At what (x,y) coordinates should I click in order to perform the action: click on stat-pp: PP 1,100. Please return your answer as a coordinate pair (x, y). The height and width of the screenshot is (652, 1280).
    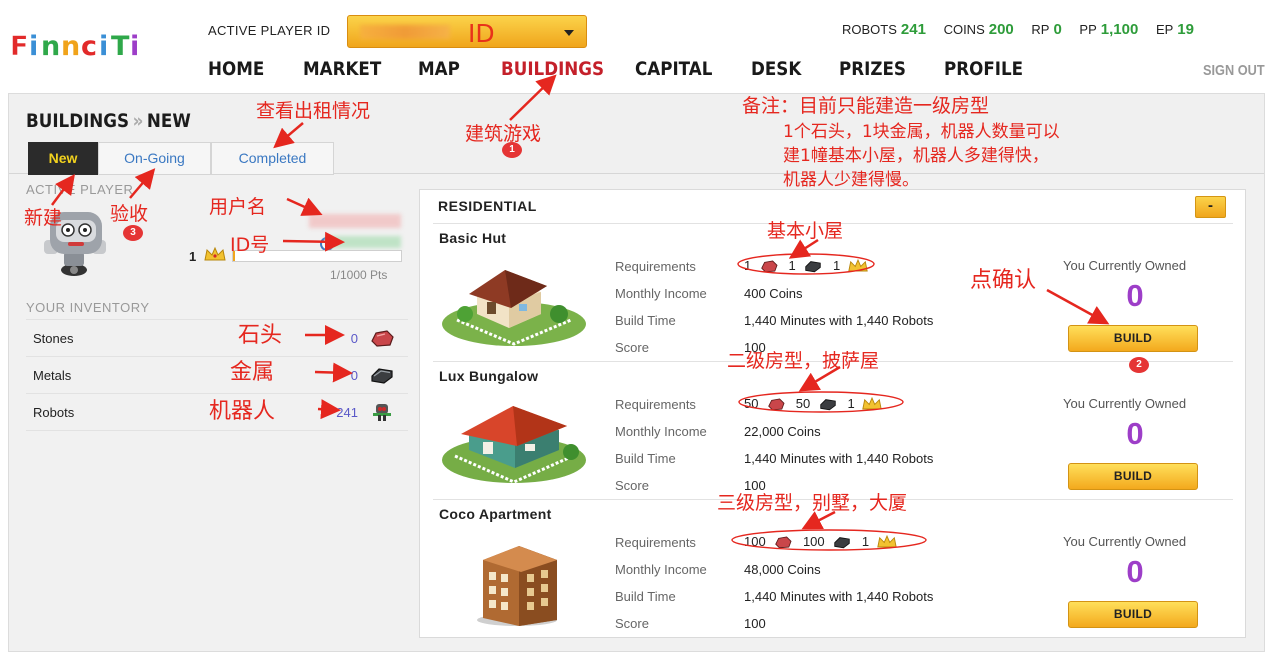
    Looking at the image, I should click on (1109, 29).